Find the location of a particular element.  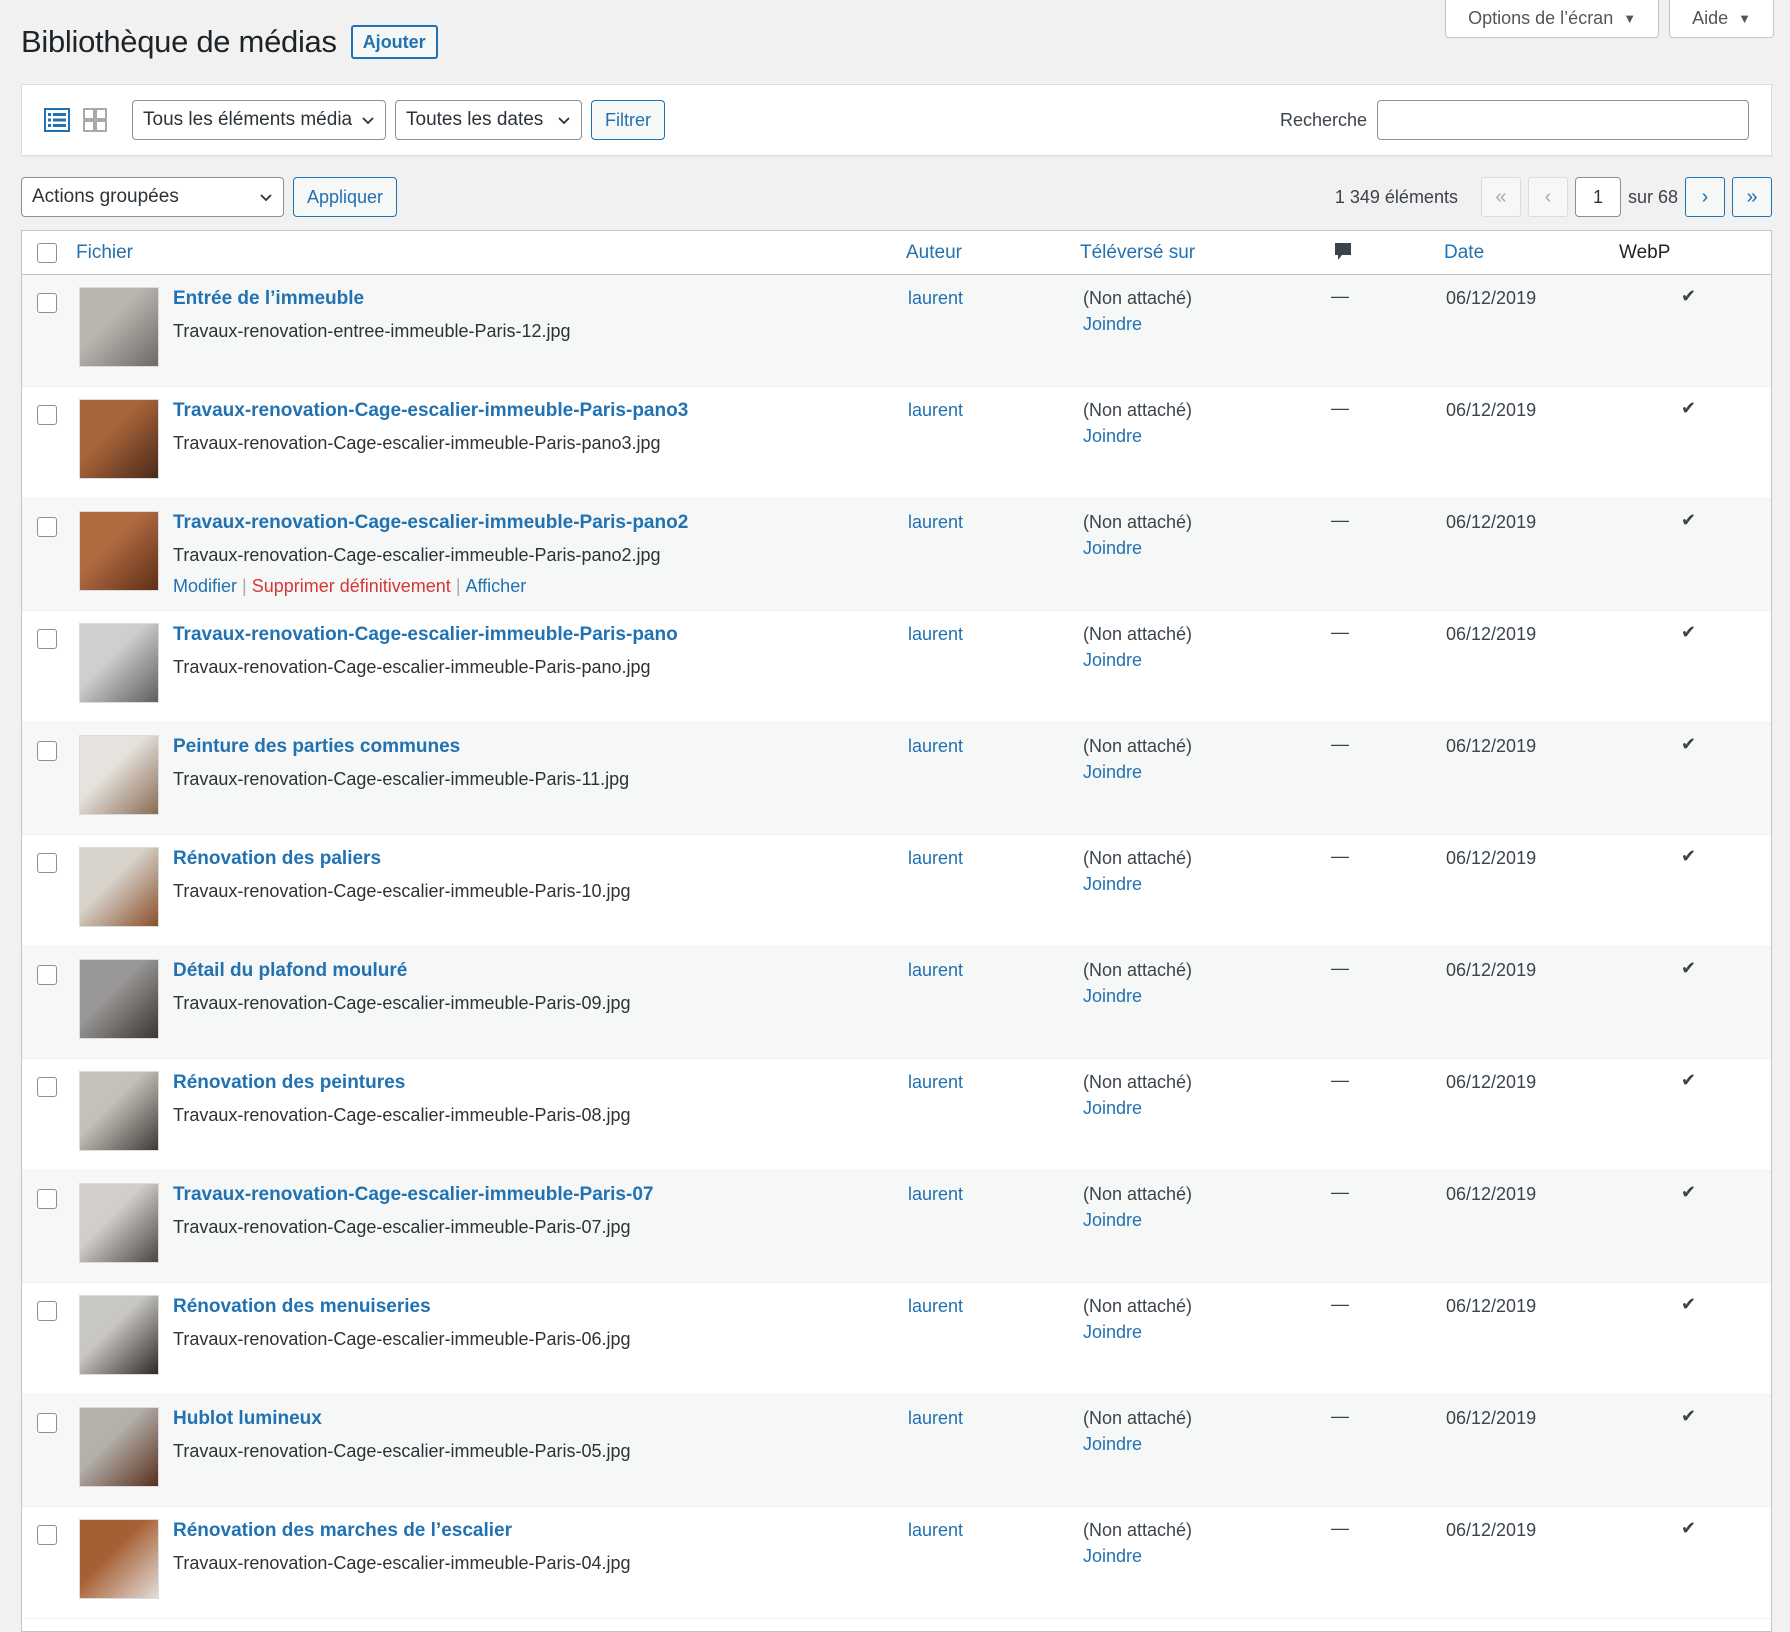

attached-status: (Non attaché) is located at coordinates (1138, 634).